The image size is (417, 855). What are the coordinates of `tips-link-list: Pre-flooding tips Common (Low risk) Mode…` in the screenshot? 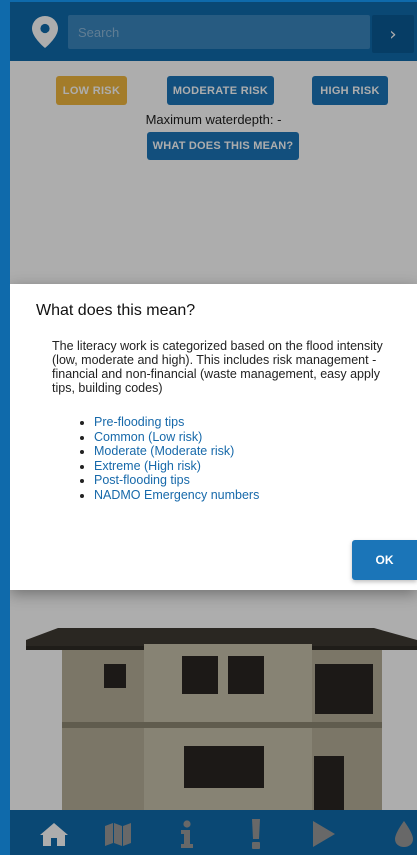 It's located at (169, 458).